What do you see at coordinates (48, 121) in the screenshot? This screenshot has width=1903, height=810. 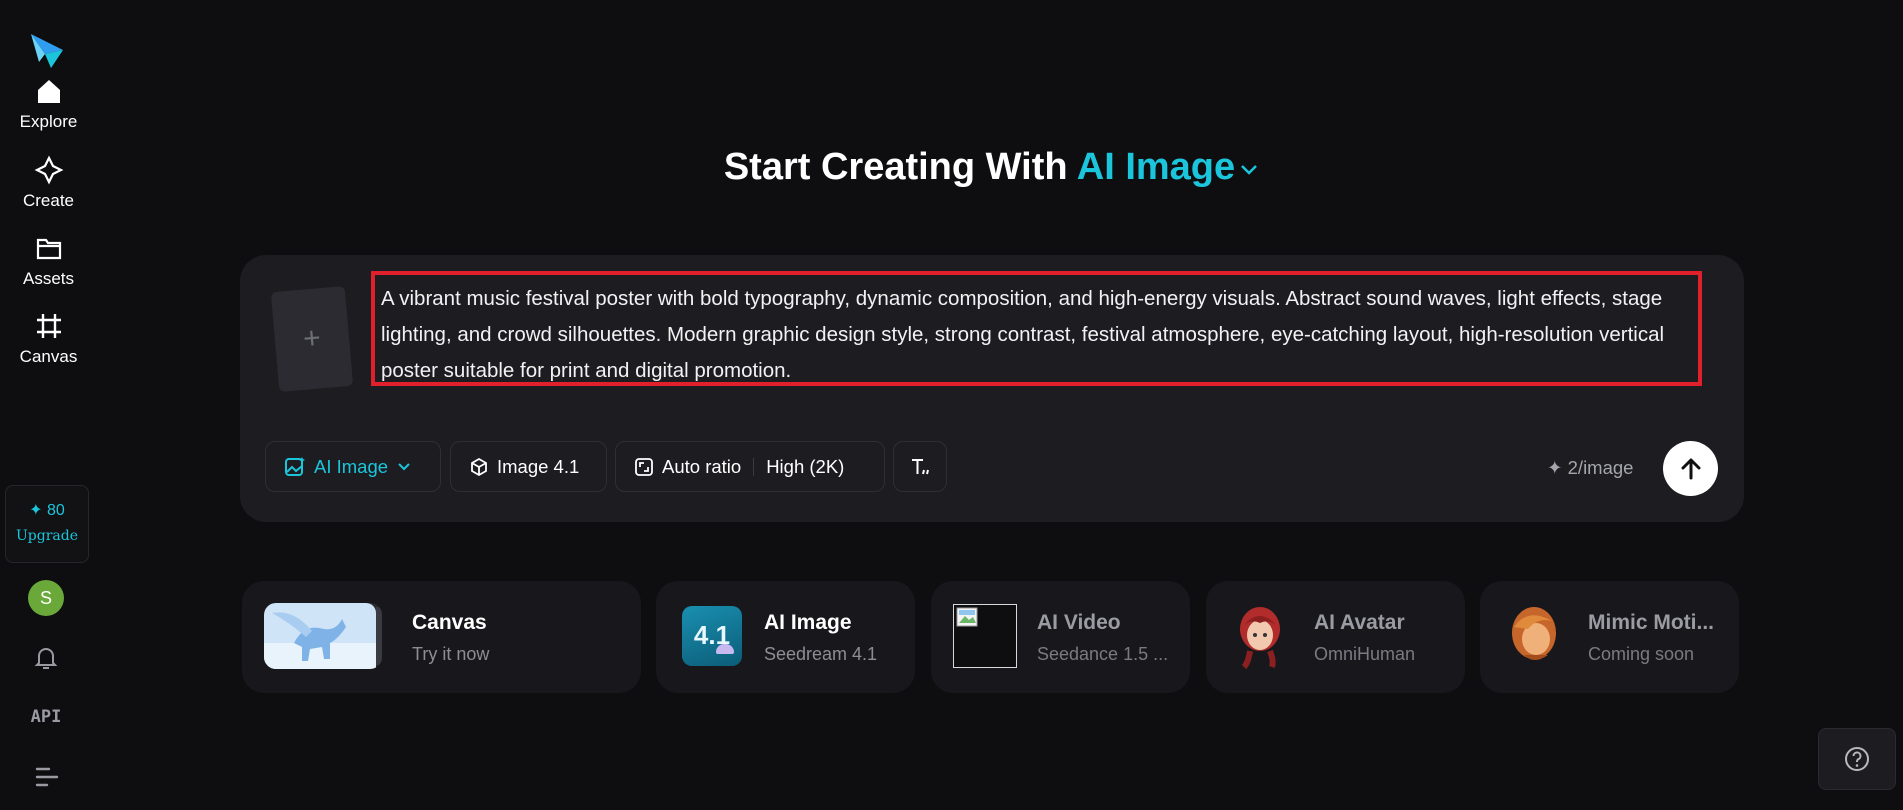 I see `nav-explore-label: Explore` at bounding box center [48, 121].